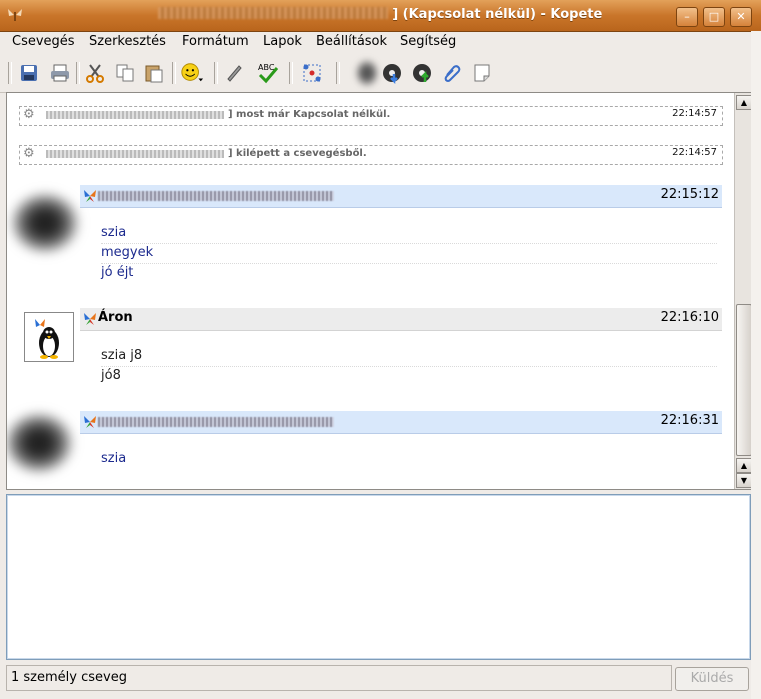  What do you see at coordinates (712, 679) in the screenshot?
I see `send-button: Küldés` at bounding box center [712, 679].